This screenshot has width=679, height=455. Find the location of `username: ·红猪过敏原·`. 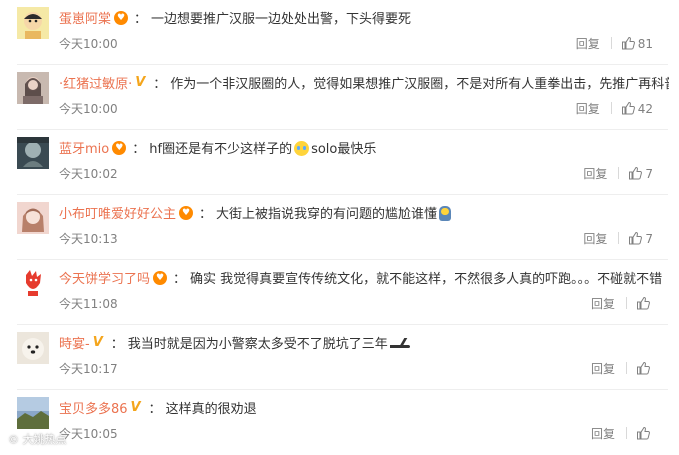

username: ·红猪过敏原· is located at coordinates (95, 84).